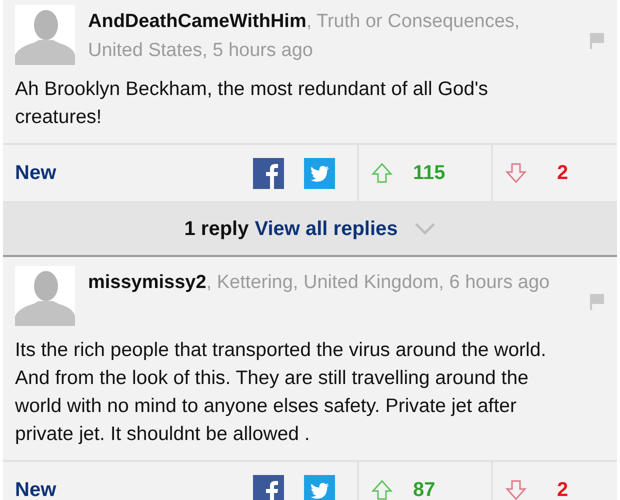  What do you see at coordinates (216, 229) in the screenshot?
I see `reply-count: 1 reply` at bounding box center [216, 229].